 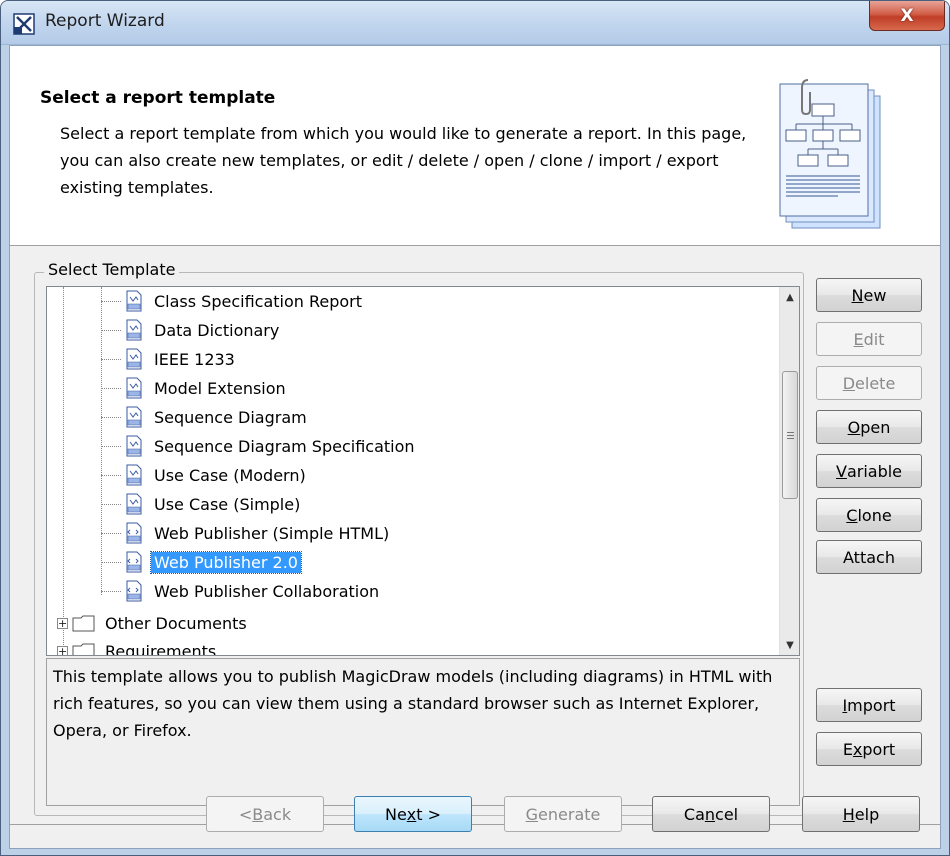 What do you see at coordinates (879, 749) in the screenshot?
I see `btn-text: port` at bounding box center [879, 749].